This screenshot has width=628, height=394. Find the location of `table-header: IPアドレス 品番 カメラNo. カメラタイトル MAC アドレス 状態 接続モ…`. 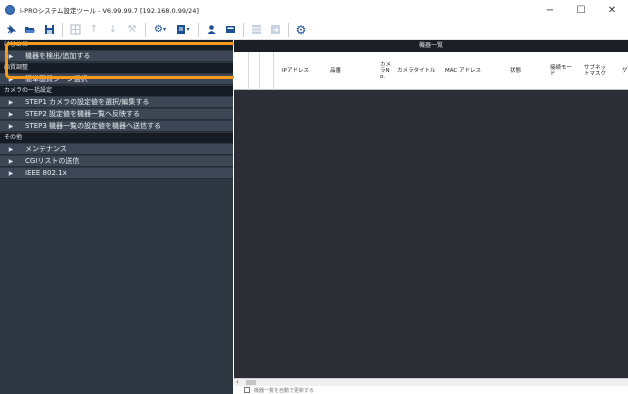

table-header: IPアドレス 品番 カメラNo. カメラタイトル MAC アドレス 状態 接続モ… is located at coordinates (431, 71).